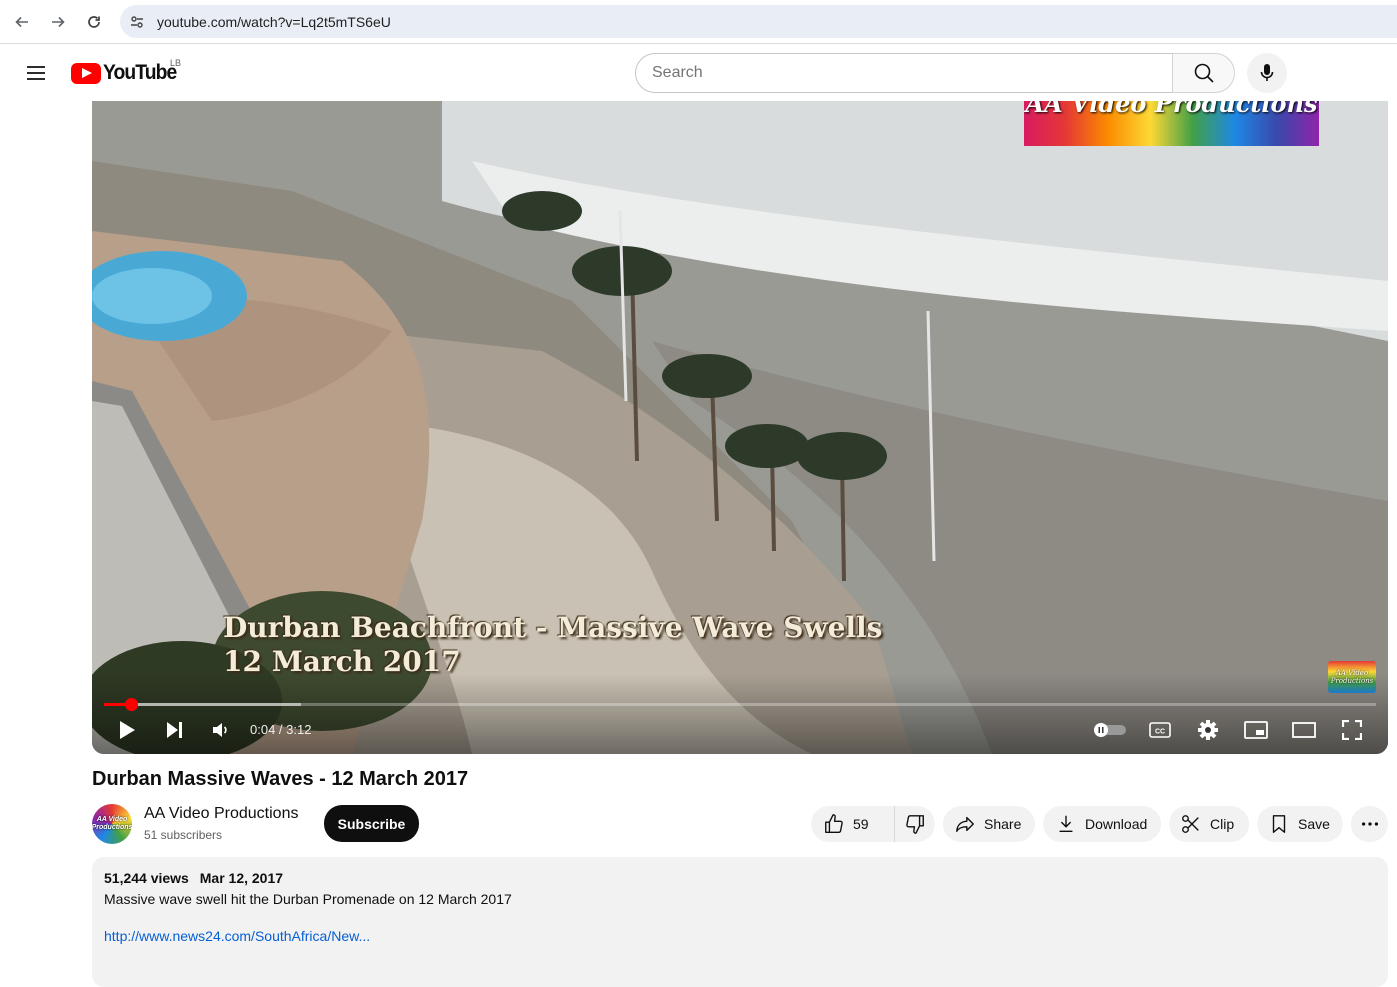  What do you see at coordinates (758, 21) in the screenshot?
I see `address-bar: youtube.com/watch?v=Lq2t5mTS6eU` at bounding box center [758, 21].